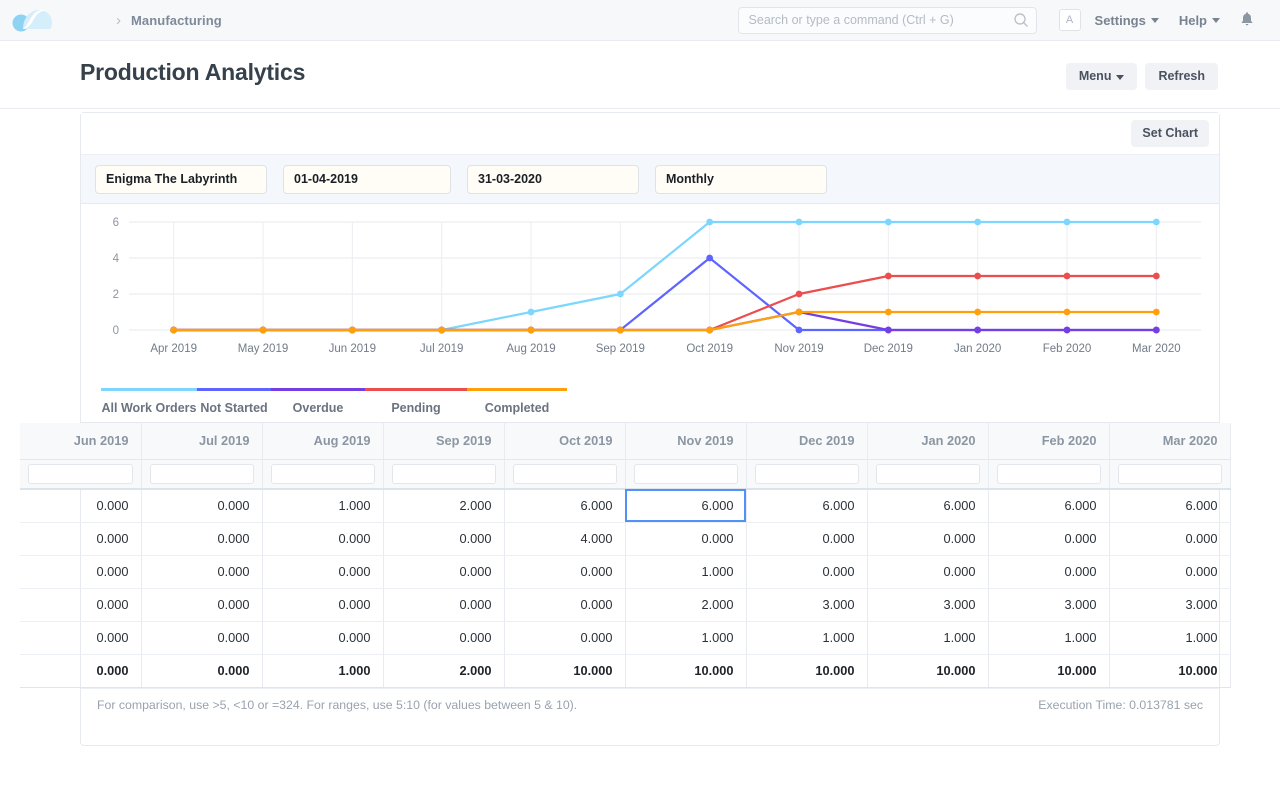  Describe the element at coordinates (81, 441) in the screenshot. I see `table-column-header: Jun 2019` at that location.